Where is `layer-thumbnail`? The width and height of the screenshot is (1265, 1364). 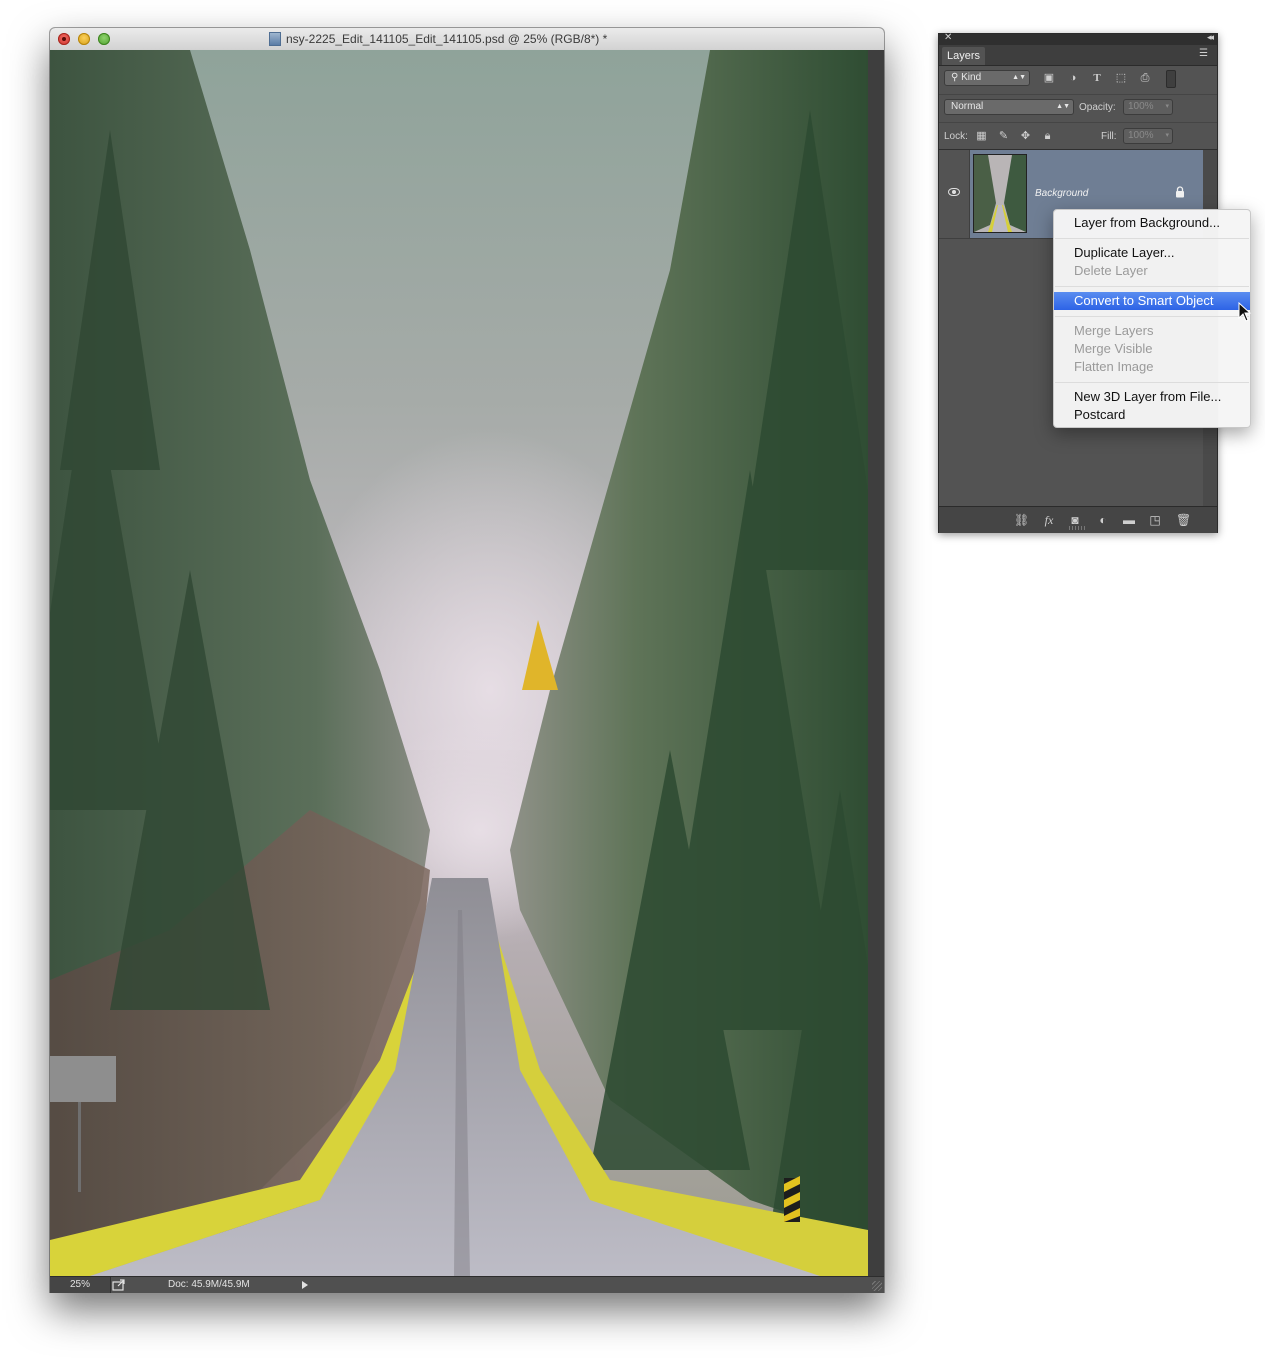 layer-thumbnail is located at coordinates (1000, 193).